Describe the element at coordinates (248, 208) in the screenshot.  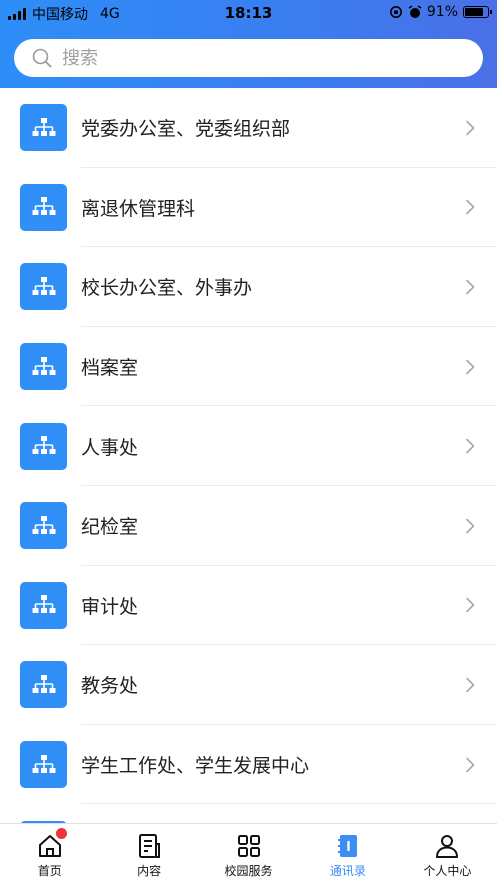
I see `department-row: 离退休管理科` at that location.